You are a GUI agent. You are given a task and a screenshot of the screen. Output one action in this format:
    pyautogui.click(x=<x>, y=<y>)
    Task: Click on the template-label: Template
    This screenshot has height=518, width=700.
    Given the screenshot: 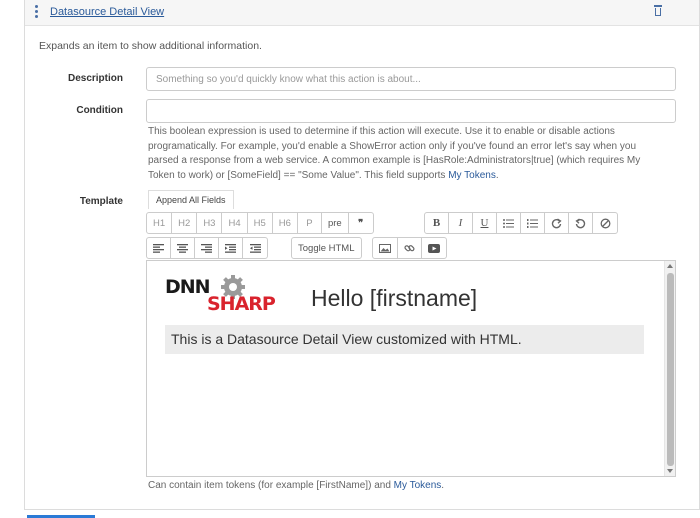 What is the action you would take?
    pyautogui.click(x=101, y=201)
    